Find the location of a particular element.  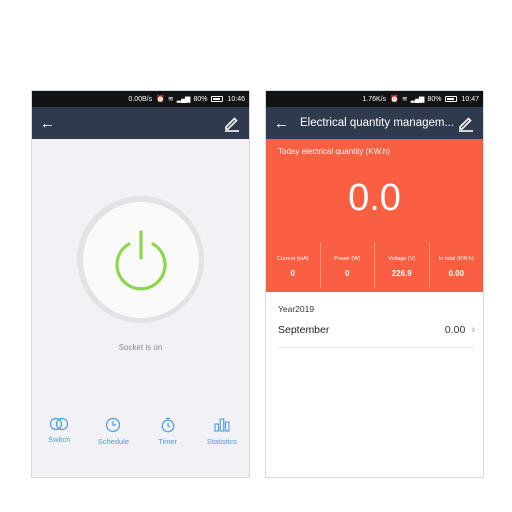

nav-schedule: Schedule is located at coordinates (113, 431).